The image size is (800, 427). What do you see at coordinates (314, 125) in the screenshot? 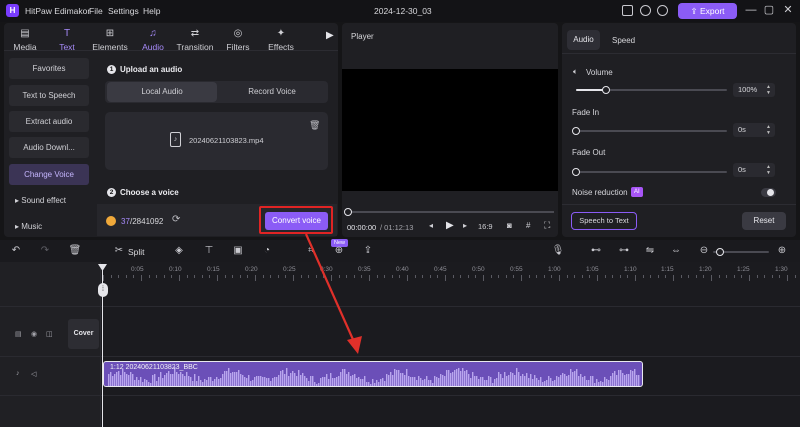
I see `trash-icon: 🗑` at bounding box center [314, 125].